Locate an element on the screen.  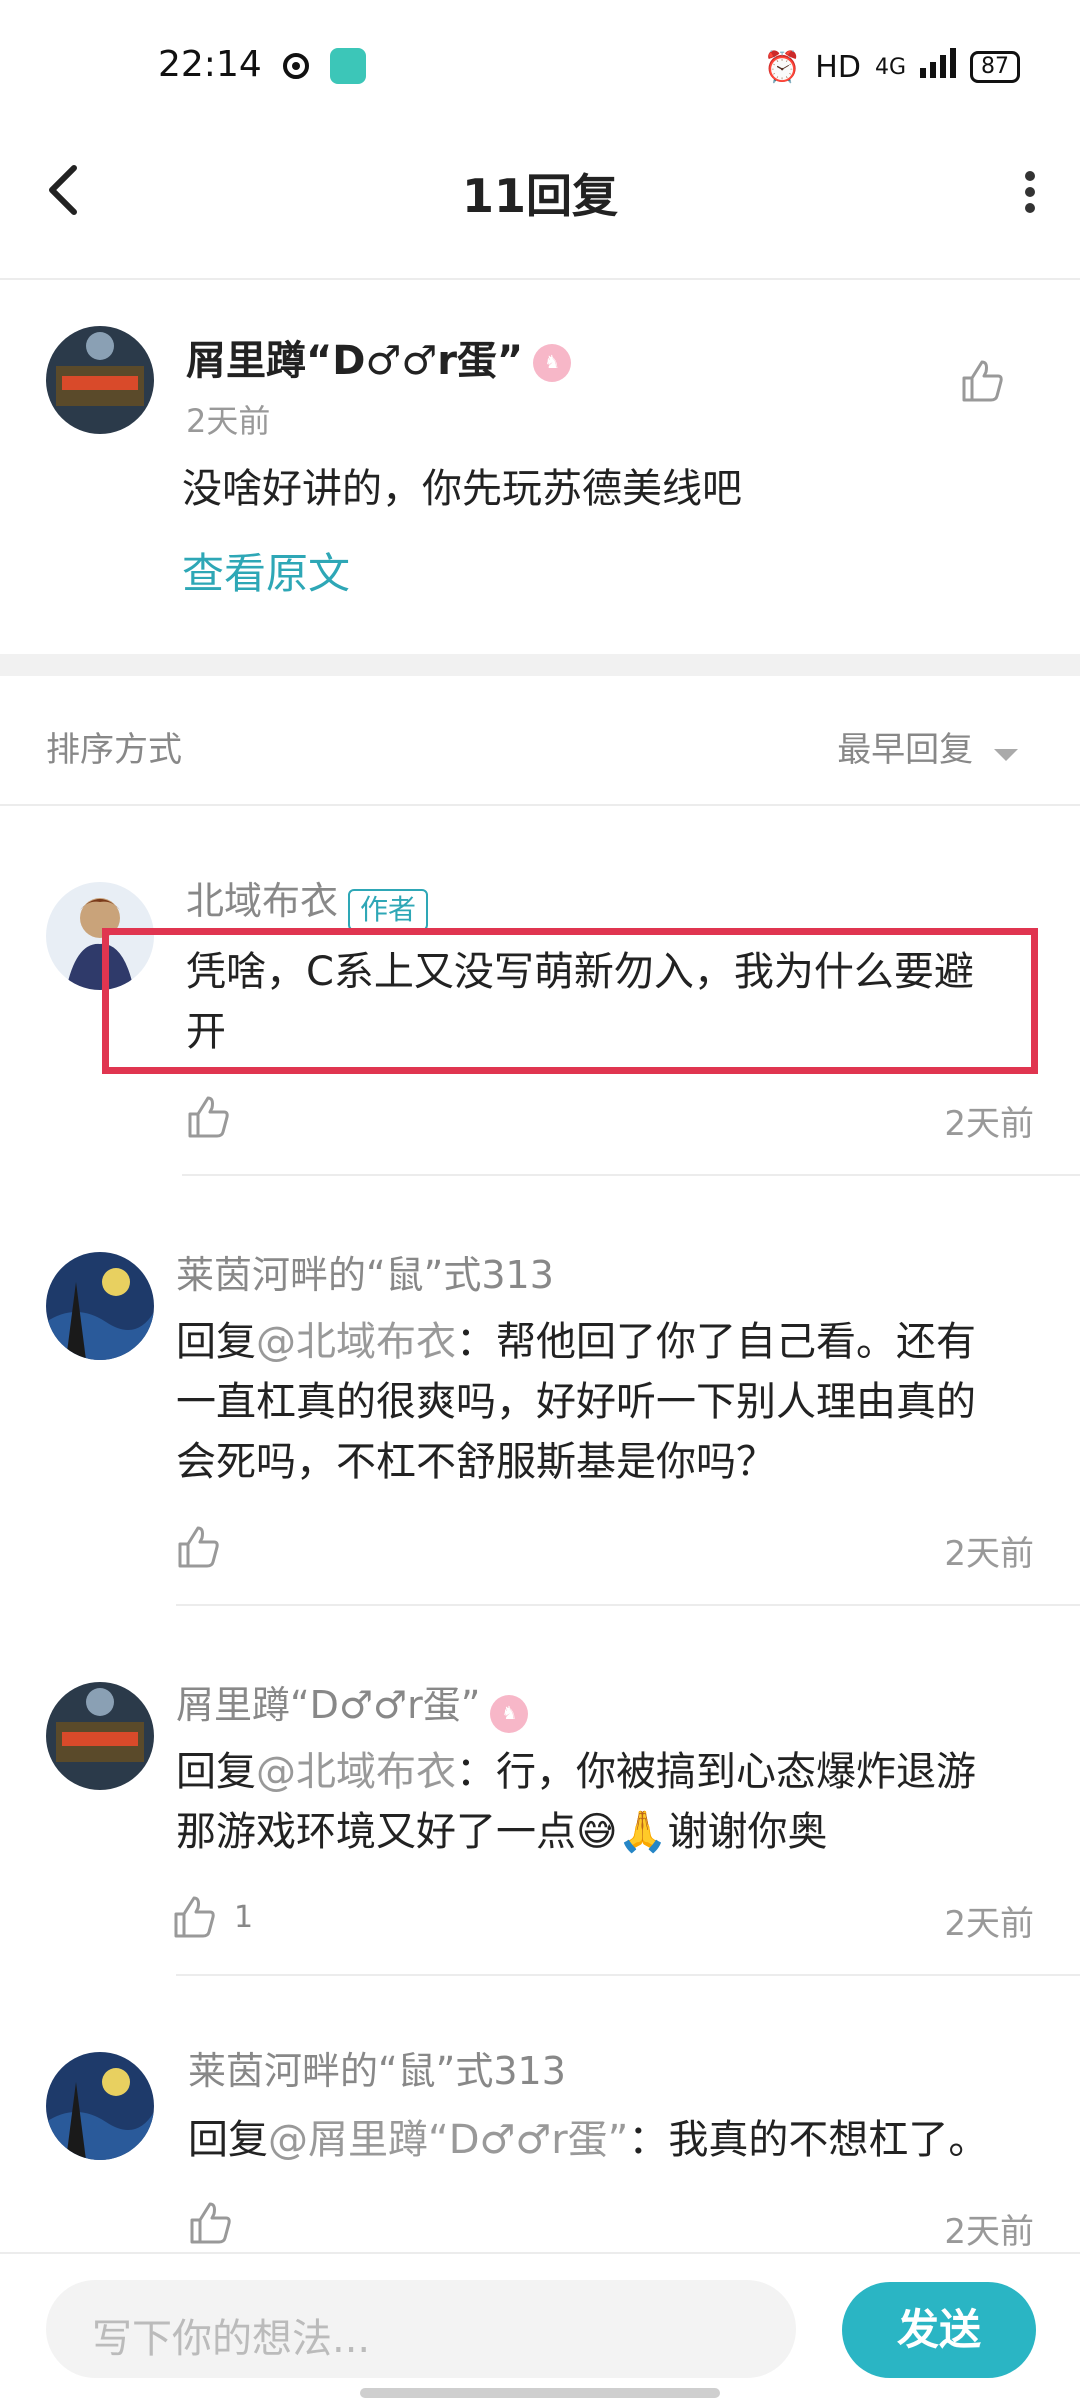
comment-time: 2天前 is located at coordinates (228, 421).